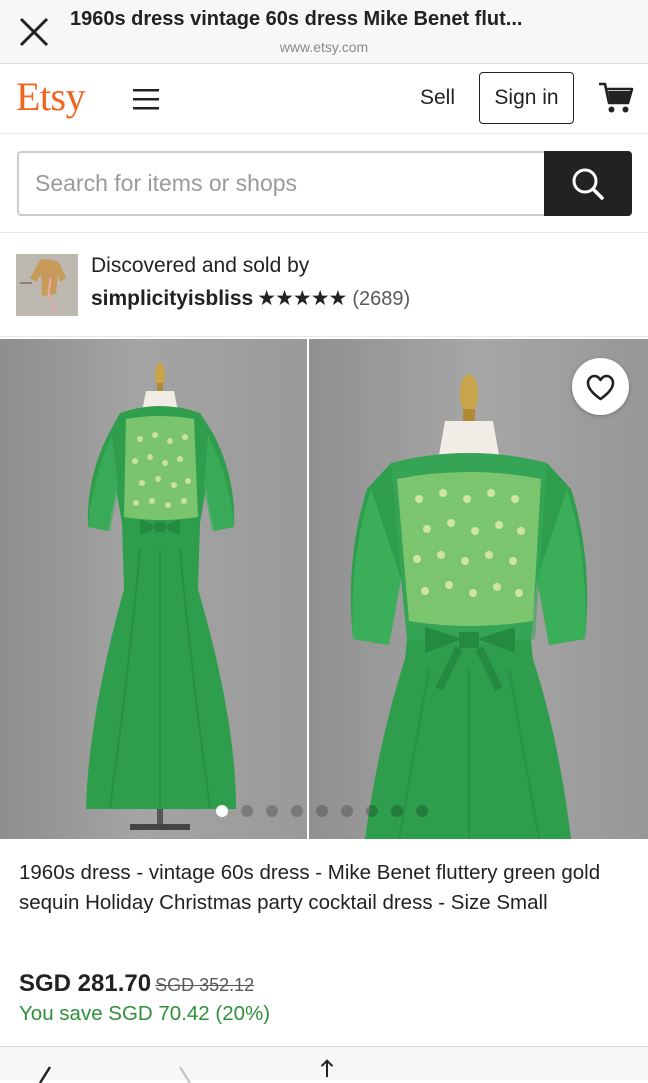 The image size is (648, 1083). I want to click on search-input, so click(282, 183).